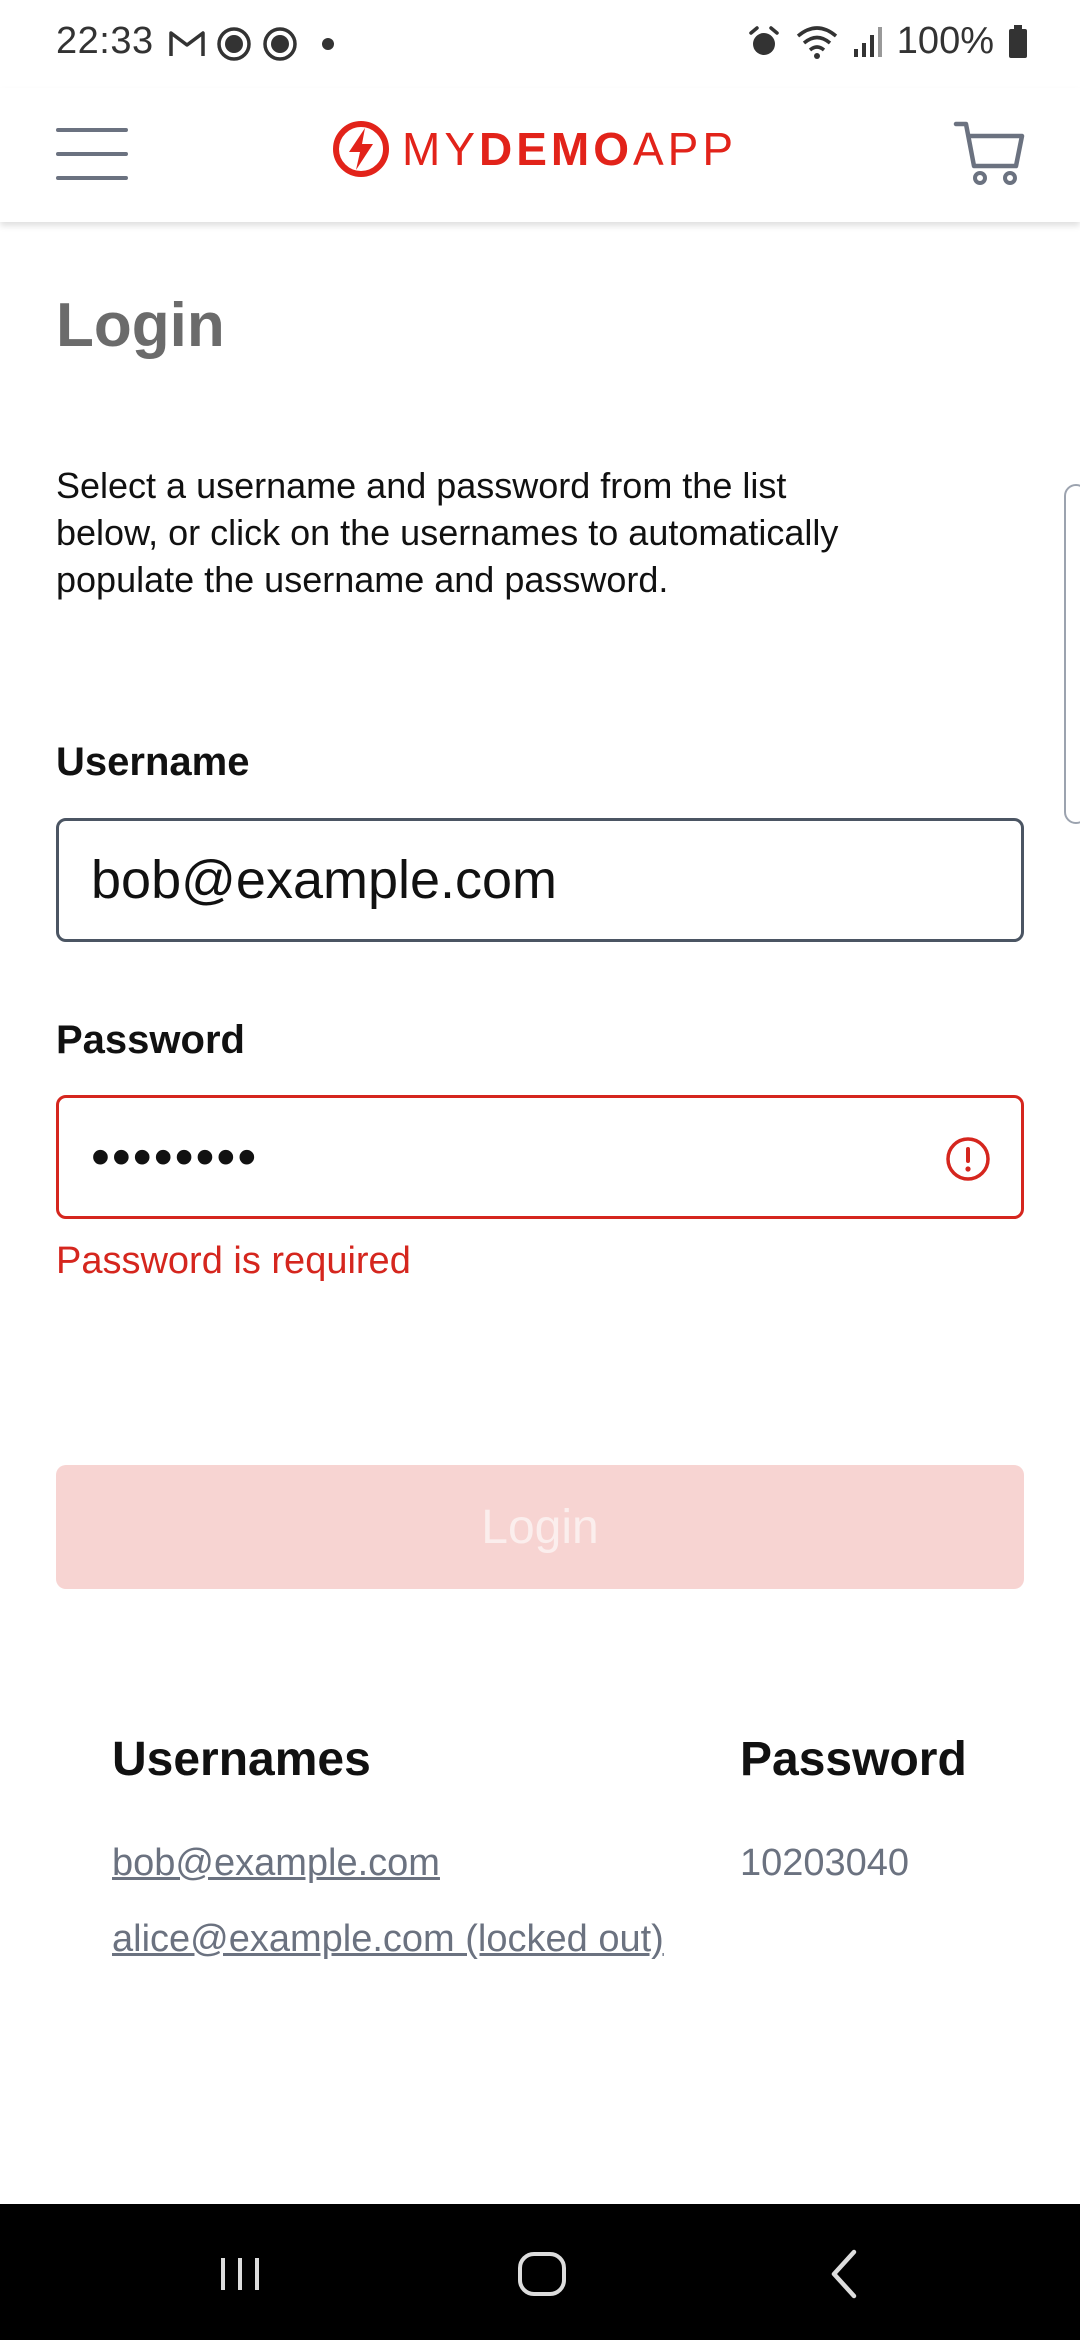 The image size is (1080, 2340). Describe the element at coordinates (324, 880) in the screenshot. I see `username-value: bob@example.com` at that location.